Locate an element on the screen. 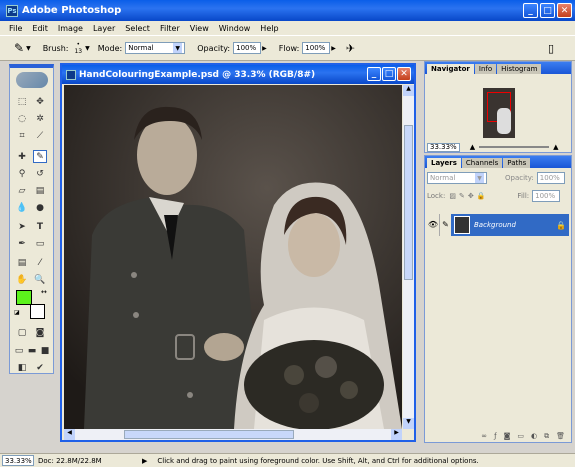  layer-style-icon: ƒ is located at coordinates (495, 436).